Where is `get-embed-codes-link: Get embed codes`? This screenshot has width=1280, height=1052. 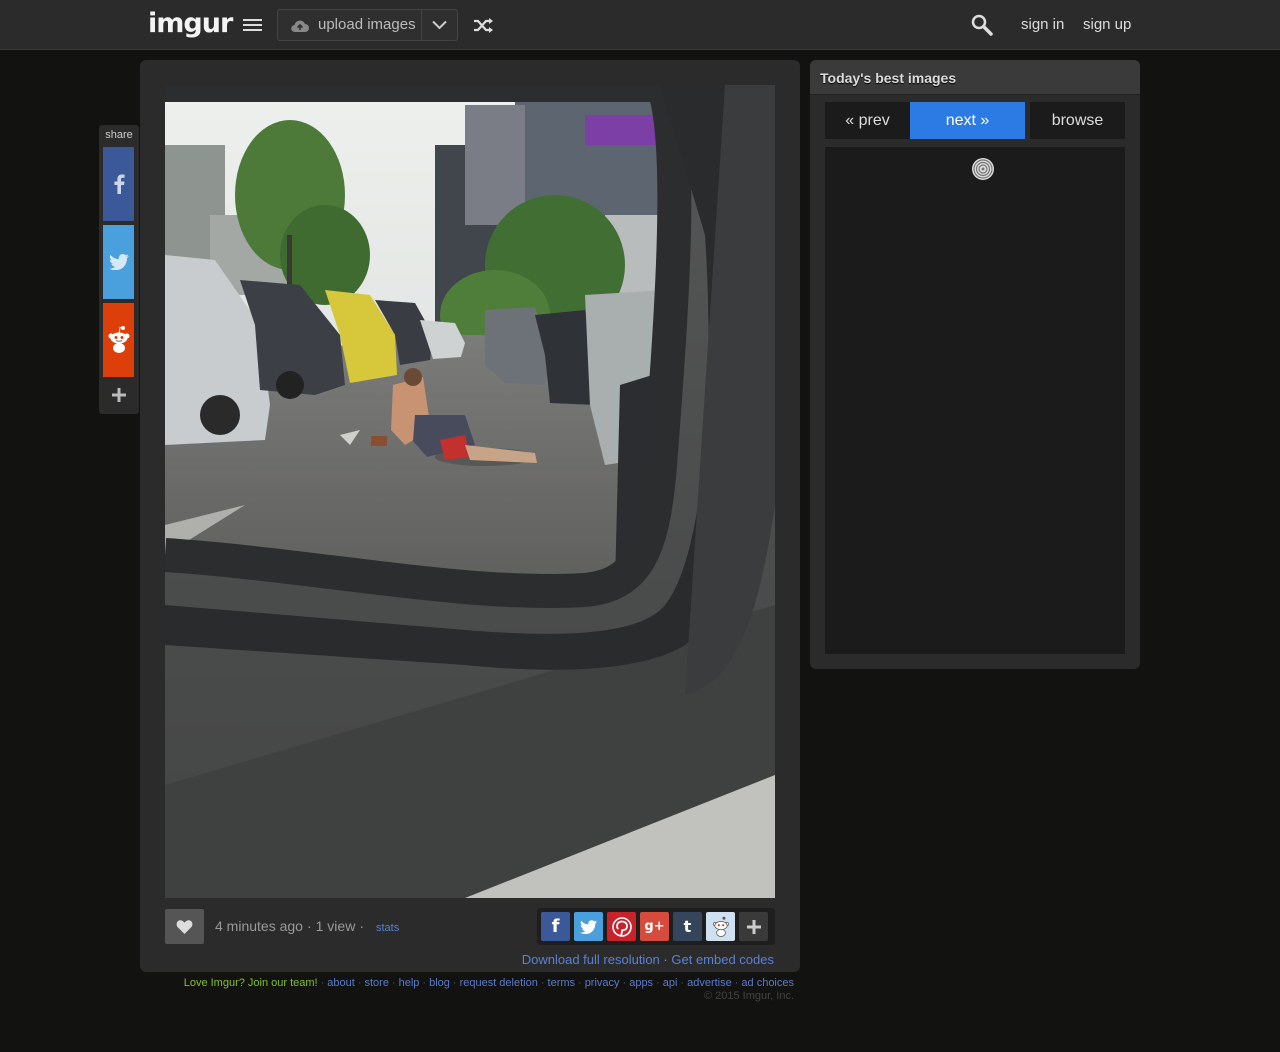
get-embed-codes-link: Get embed codes is located at coordinates (722, 959).